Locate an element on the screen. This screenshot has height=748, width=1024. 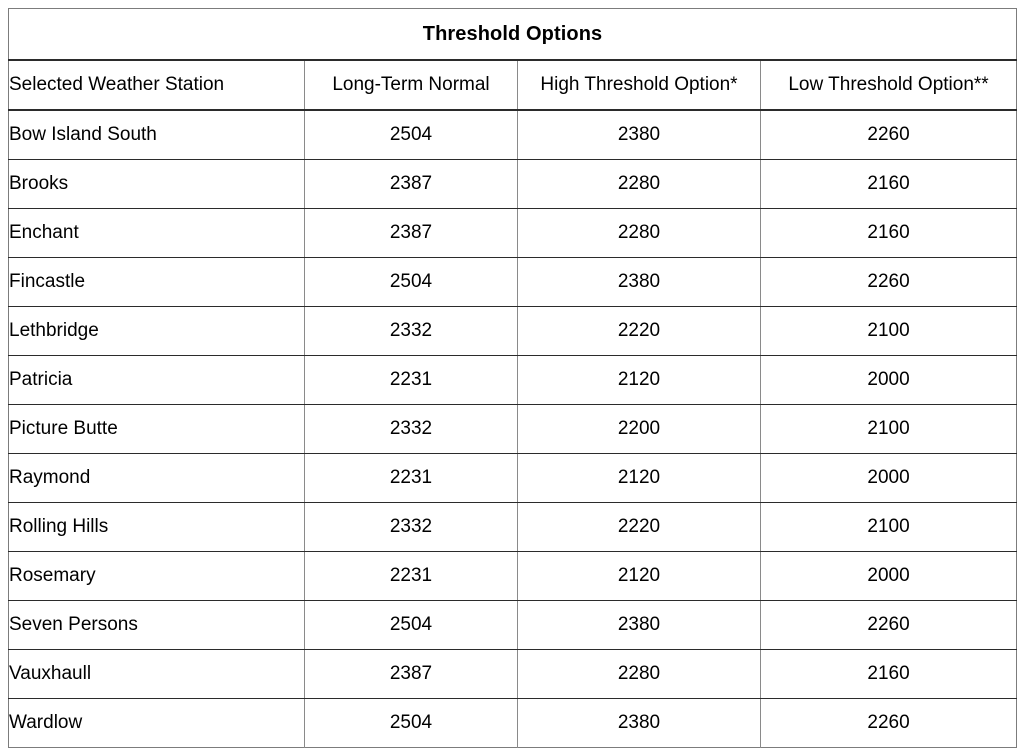
cell-station: Raymond is located at coordinates (156, 478).